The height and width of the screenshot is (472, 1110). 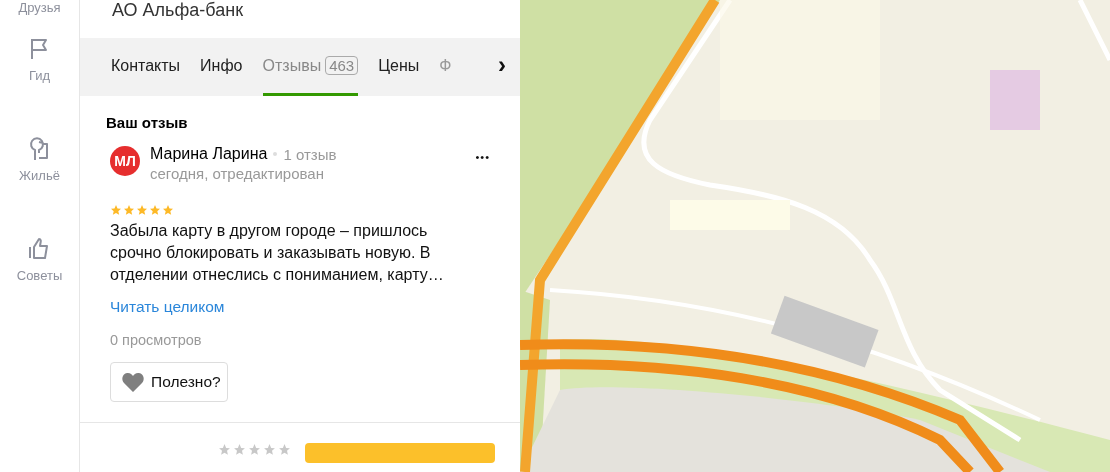 What do you see at coordinates (237, 173) in the screenshot?
I see `review-date: сегодня, отредактирован` at bounding box center [237, 173].